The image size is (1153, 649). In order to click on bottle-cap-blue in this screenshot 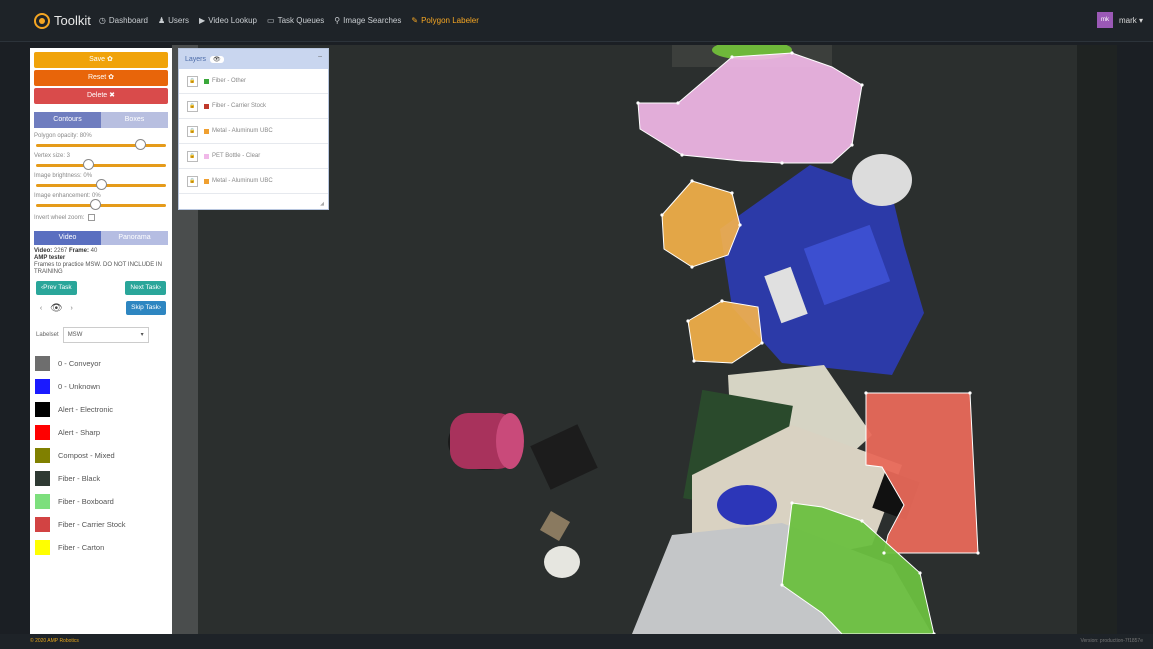, I will do `click(747, 505)`.